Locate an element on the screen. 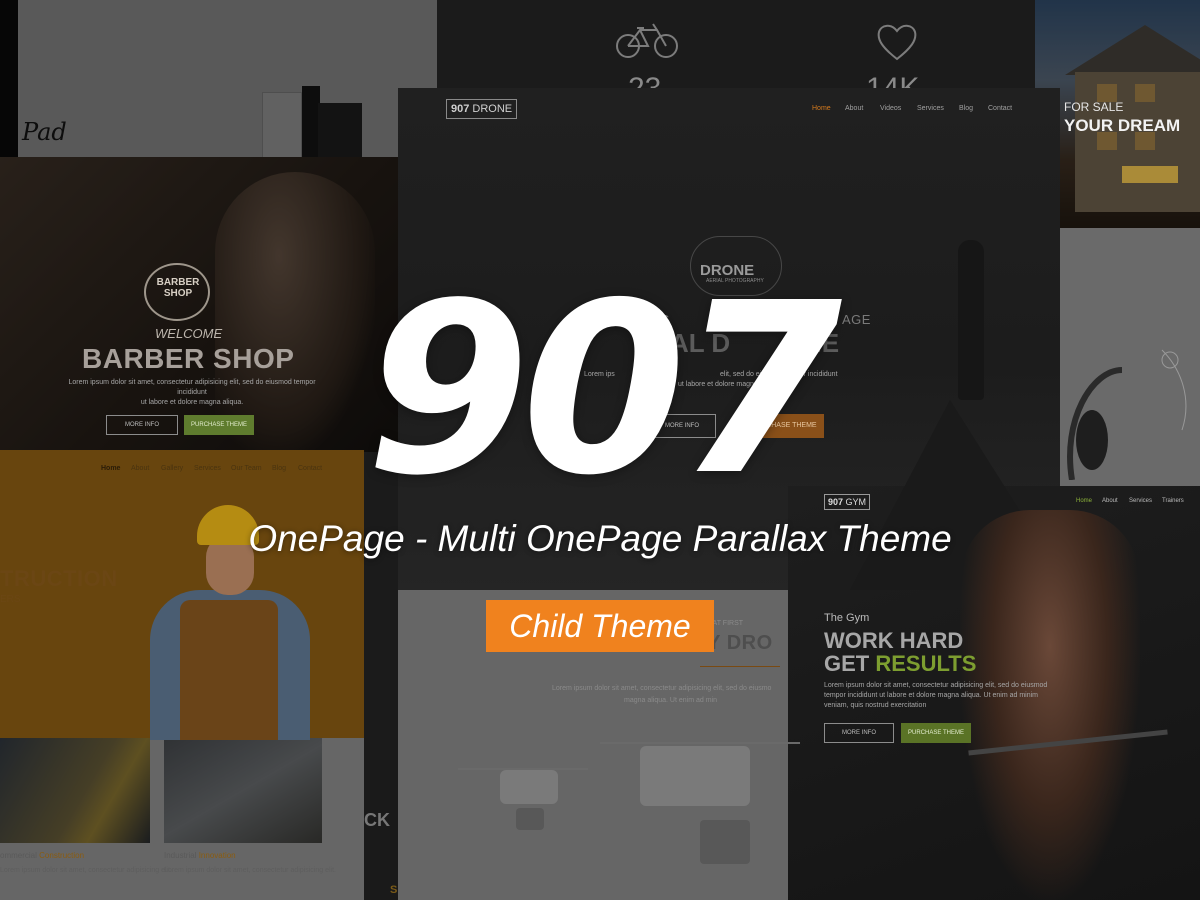 The width and height of the screenshot is (1200, 900). house-button is located at coordinates (1150, 174).